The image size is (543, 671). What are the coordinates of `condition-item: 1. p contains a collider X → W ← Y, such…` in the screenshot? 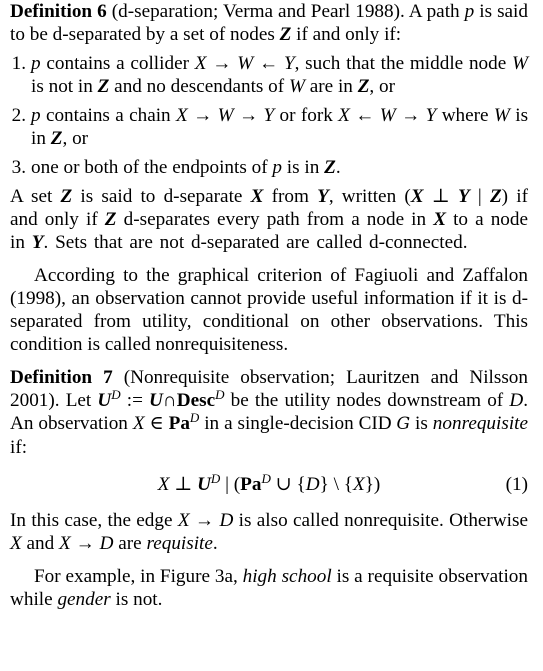 It's located at (269, 75).